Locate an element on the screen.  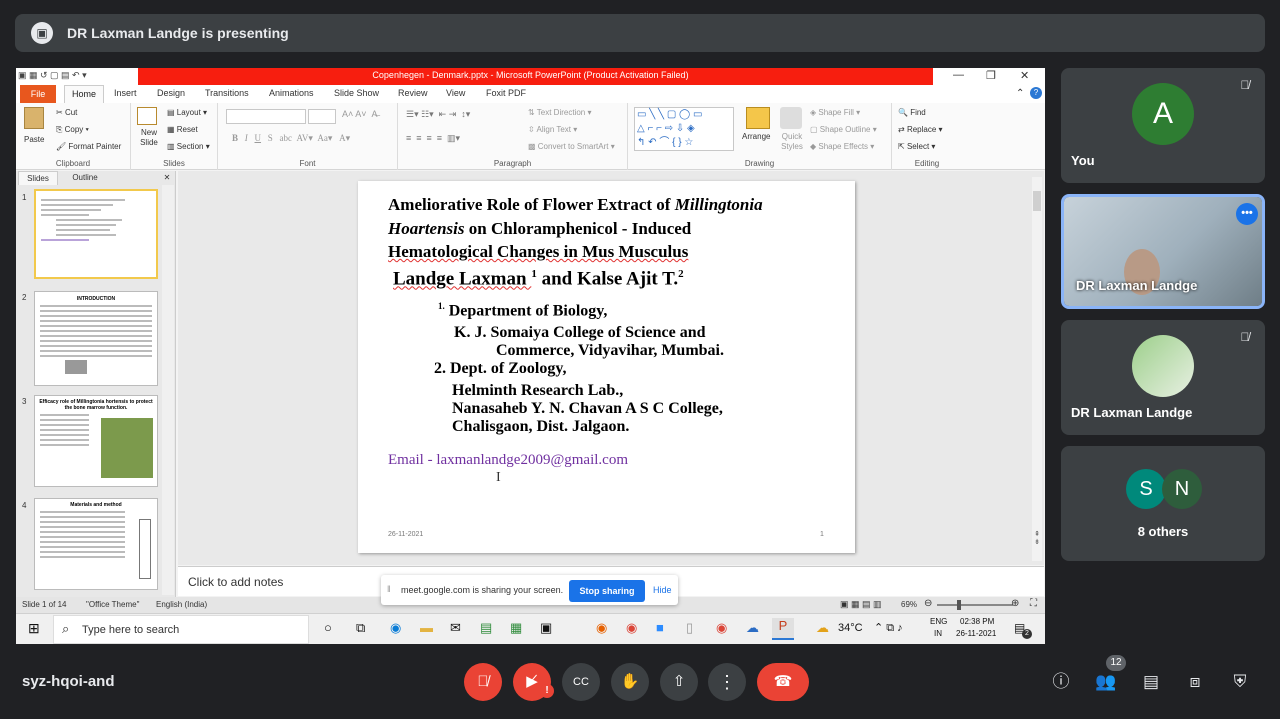
end-call-button: ☎ is located at coordinates (783, 682).